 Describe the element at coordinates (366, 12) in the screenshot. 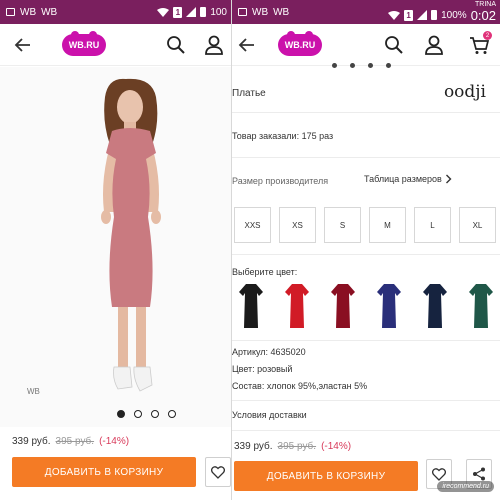

I see `status-bar: WB WB TRINA 1 100% 0:02` at that location.